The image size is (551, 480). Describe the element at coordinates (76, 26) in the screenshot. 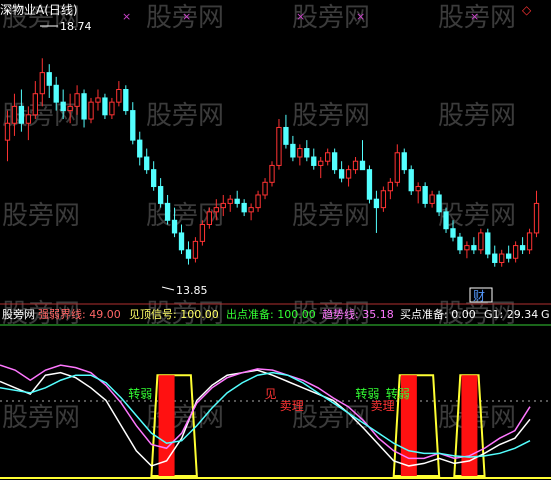

I see `high-label: 18.74` at that location.